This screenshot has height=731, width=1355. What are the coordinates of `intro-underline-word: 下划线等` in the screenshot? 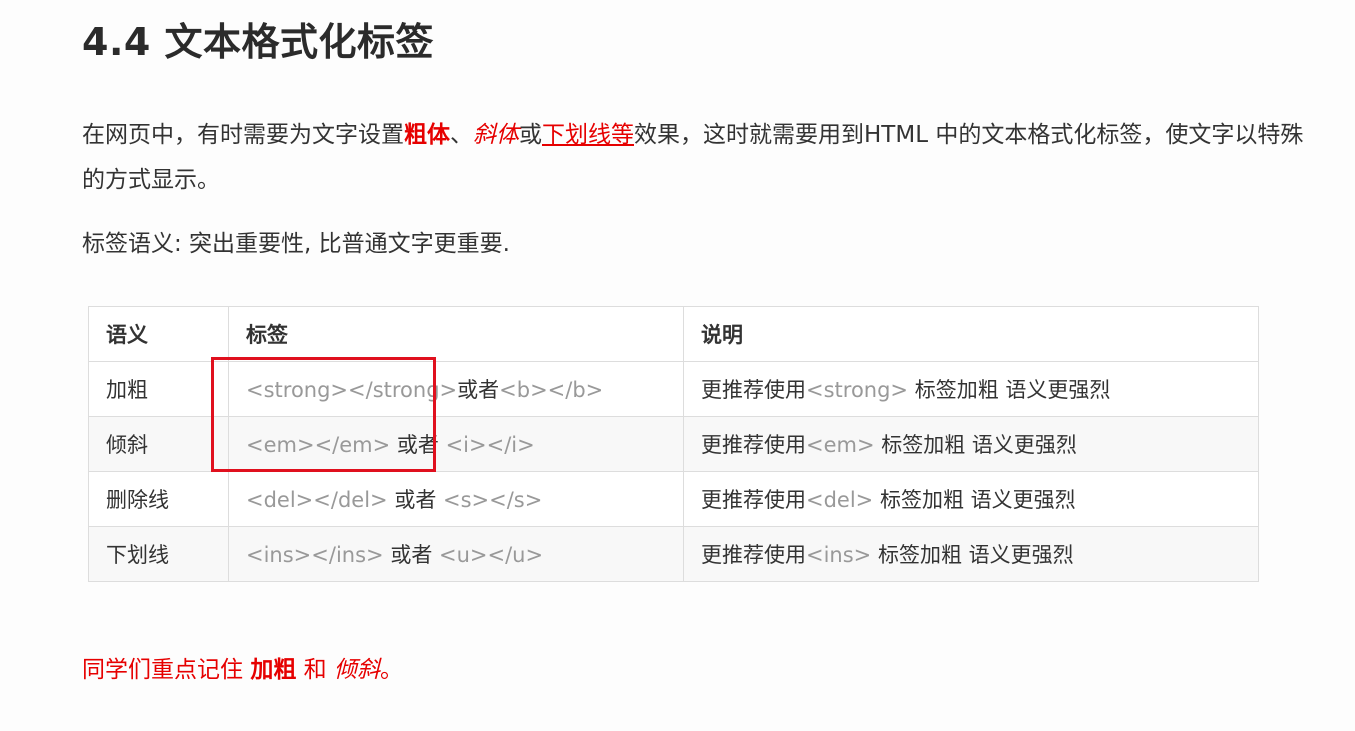 It's located at (588, 135).